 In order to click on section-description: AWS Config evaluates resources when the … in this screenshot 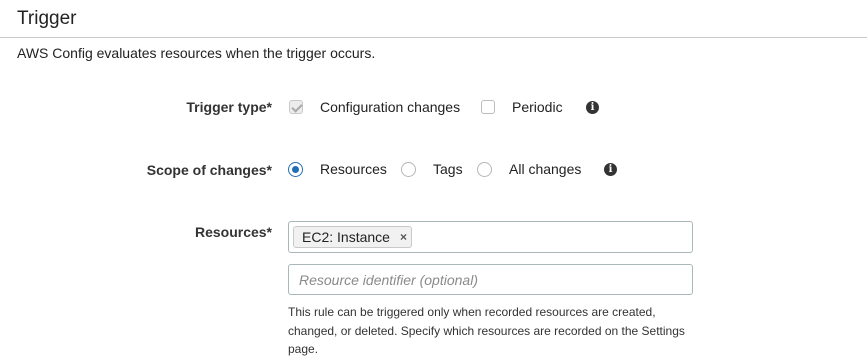, I will do `click(196, 53)`.